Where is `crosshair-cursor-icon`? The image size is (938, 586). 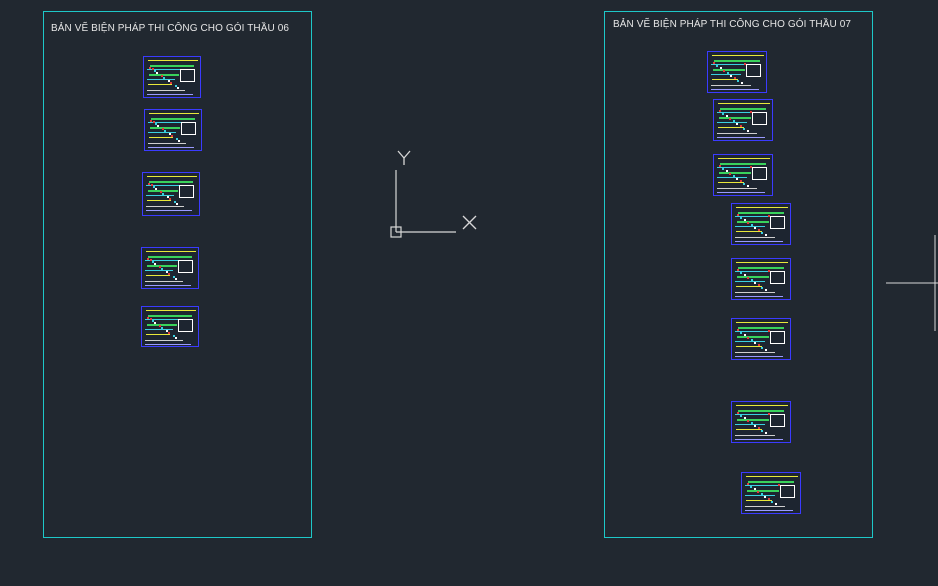
crosshair-cursor-icon is located at coordinates (912, 283).